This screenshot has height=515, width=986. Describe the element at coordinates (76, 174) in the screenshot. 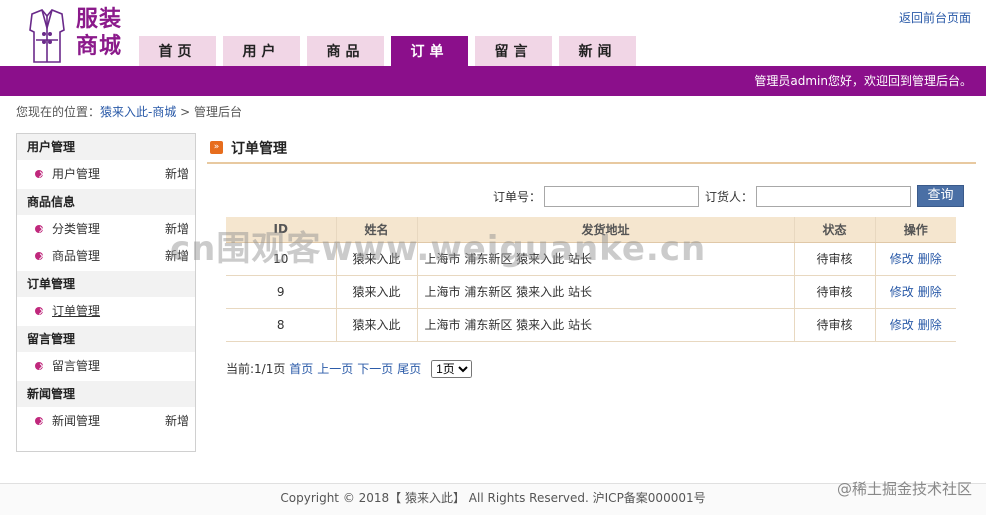

I see `sidebar-item-label: 用户管理` at that location.